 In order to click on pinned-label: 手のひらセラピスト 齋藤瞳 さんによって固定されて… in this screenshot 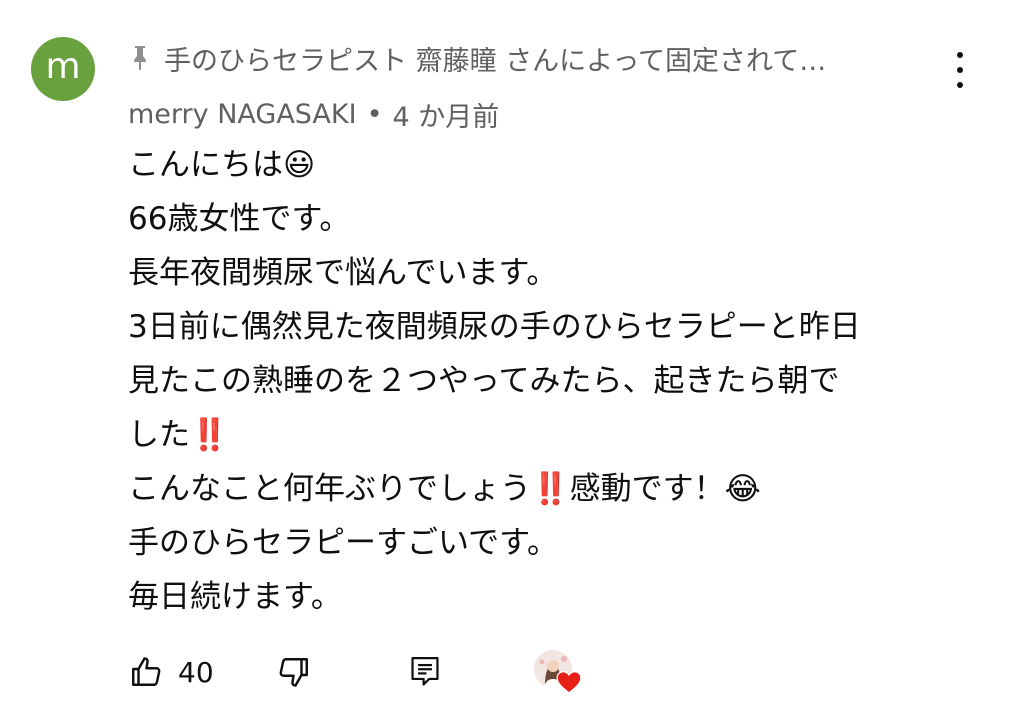, I will do `click(518, 58)`.